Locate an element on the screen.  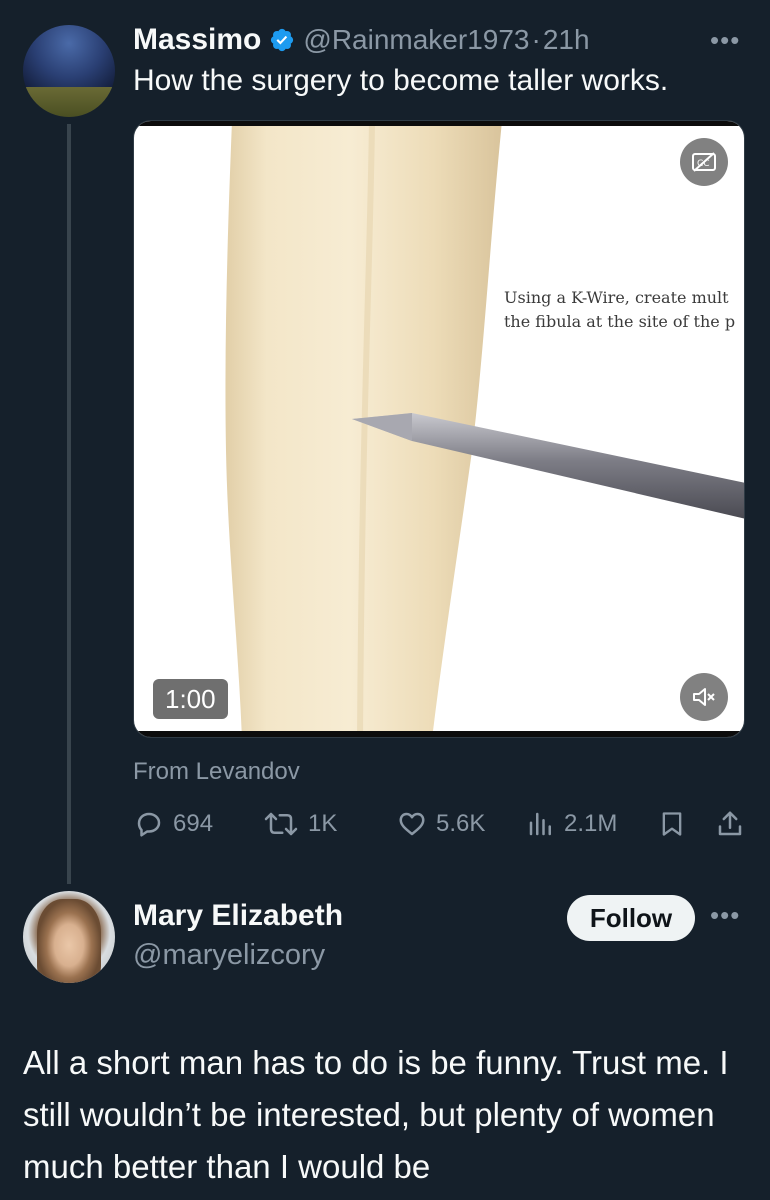
heart-icon is located at coordinates (412, 824).